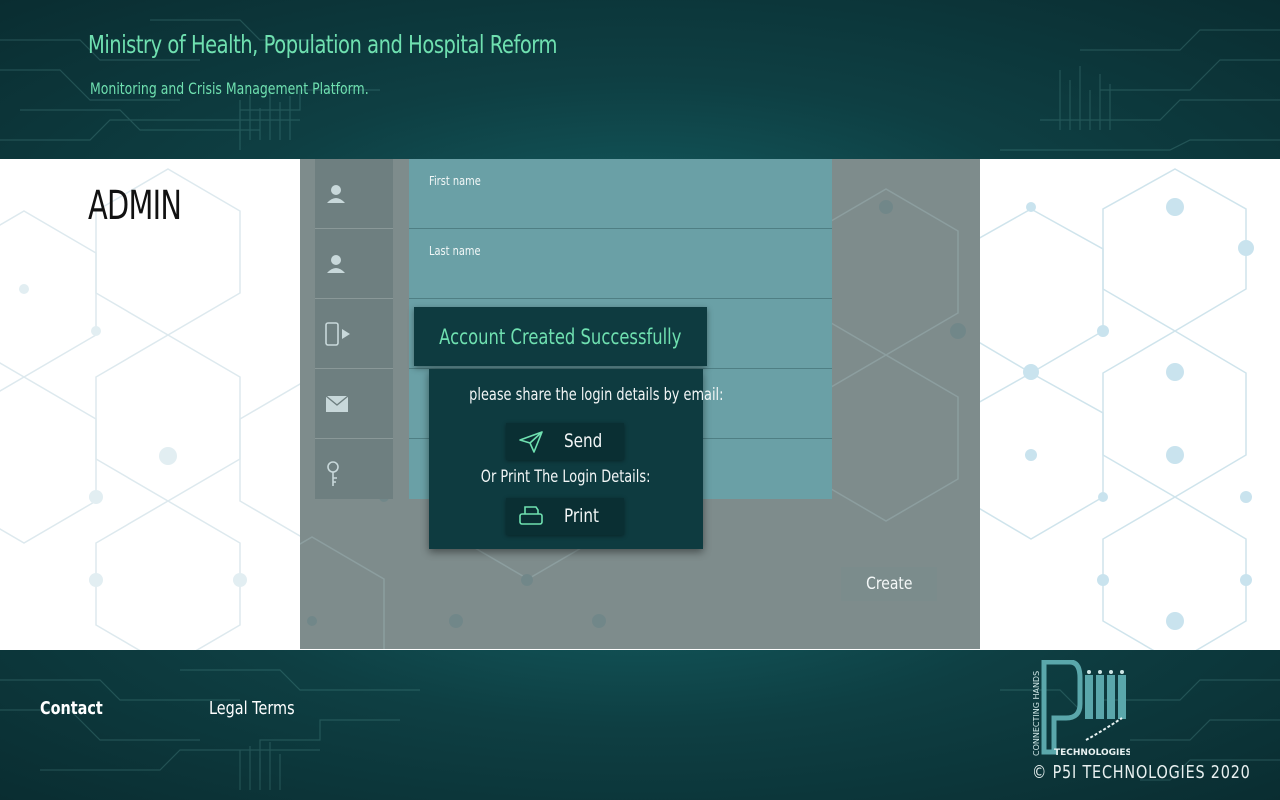 The image size is (1280, 800). What do you see at coordinates (354, 194) in the screenshot?
I see `first-name-icon-cell` at bounding box center [354, 194].